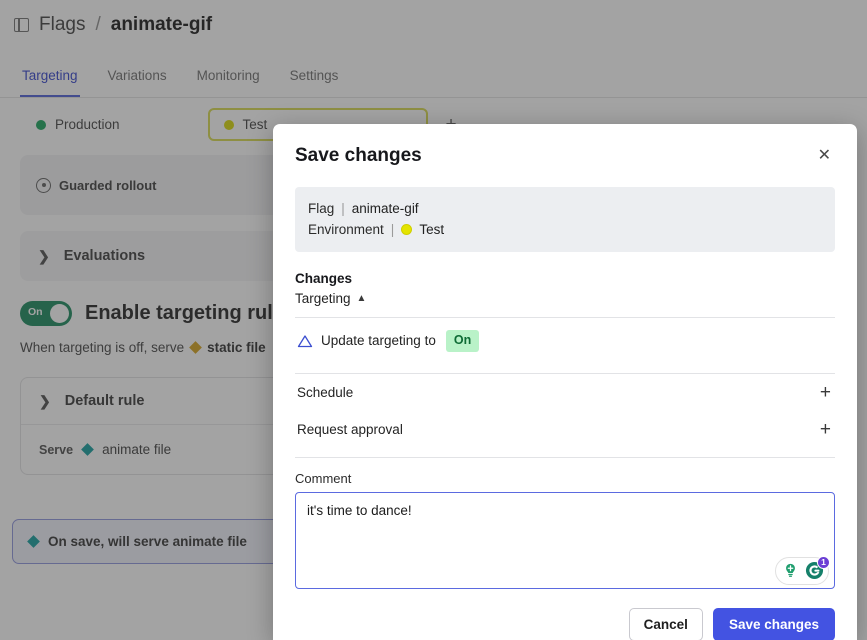  What do you see at coordinates (816, 568) in the screenshot?
I see `grammarly-logo-icon: 1` at bounding box center [816, 568].